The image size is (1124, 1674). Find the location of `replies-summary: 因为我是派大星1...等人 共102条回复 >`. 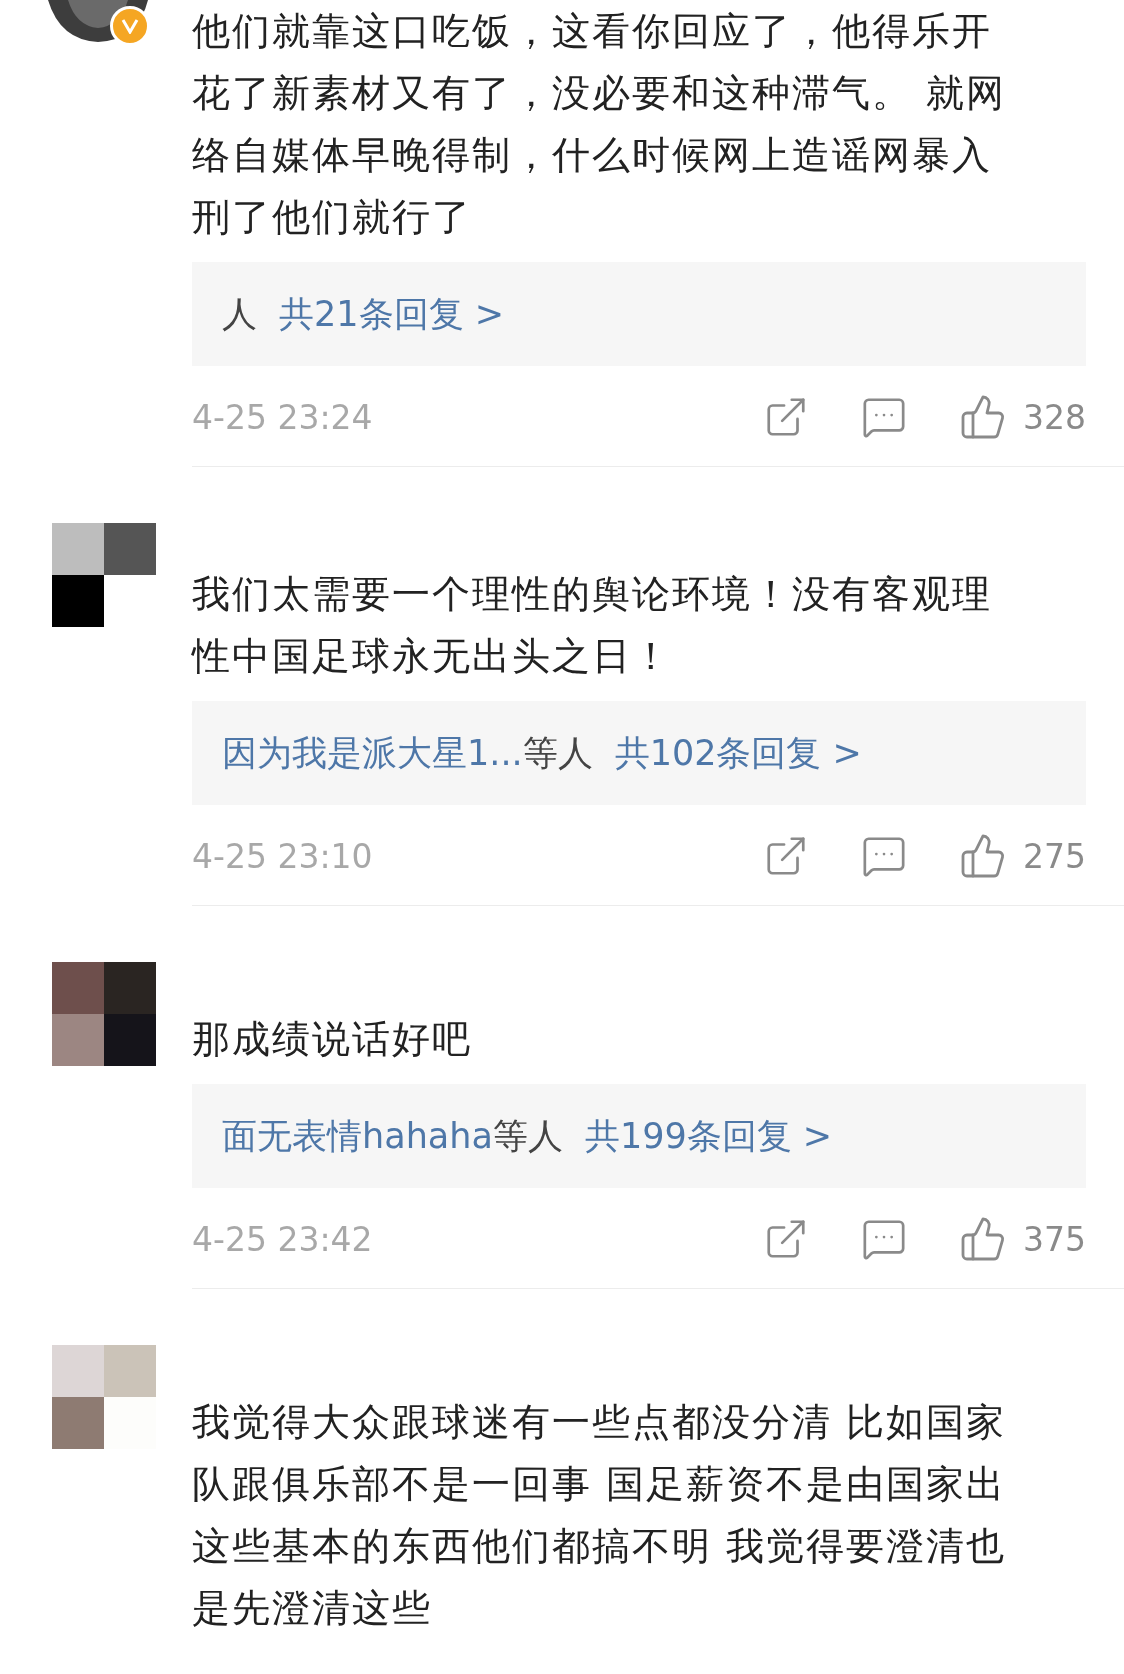

replies-summary: 因为我是派大星1...等人 共102条回复 > is located at coordinates (639, 753).